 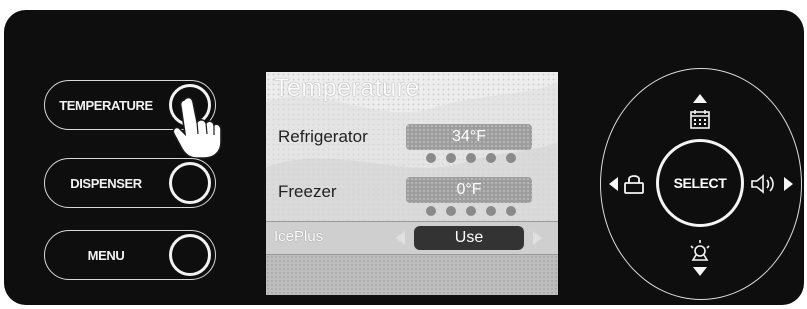 I want to click on iceplus-row: IcePlus Use, so click(x=412, y=238).